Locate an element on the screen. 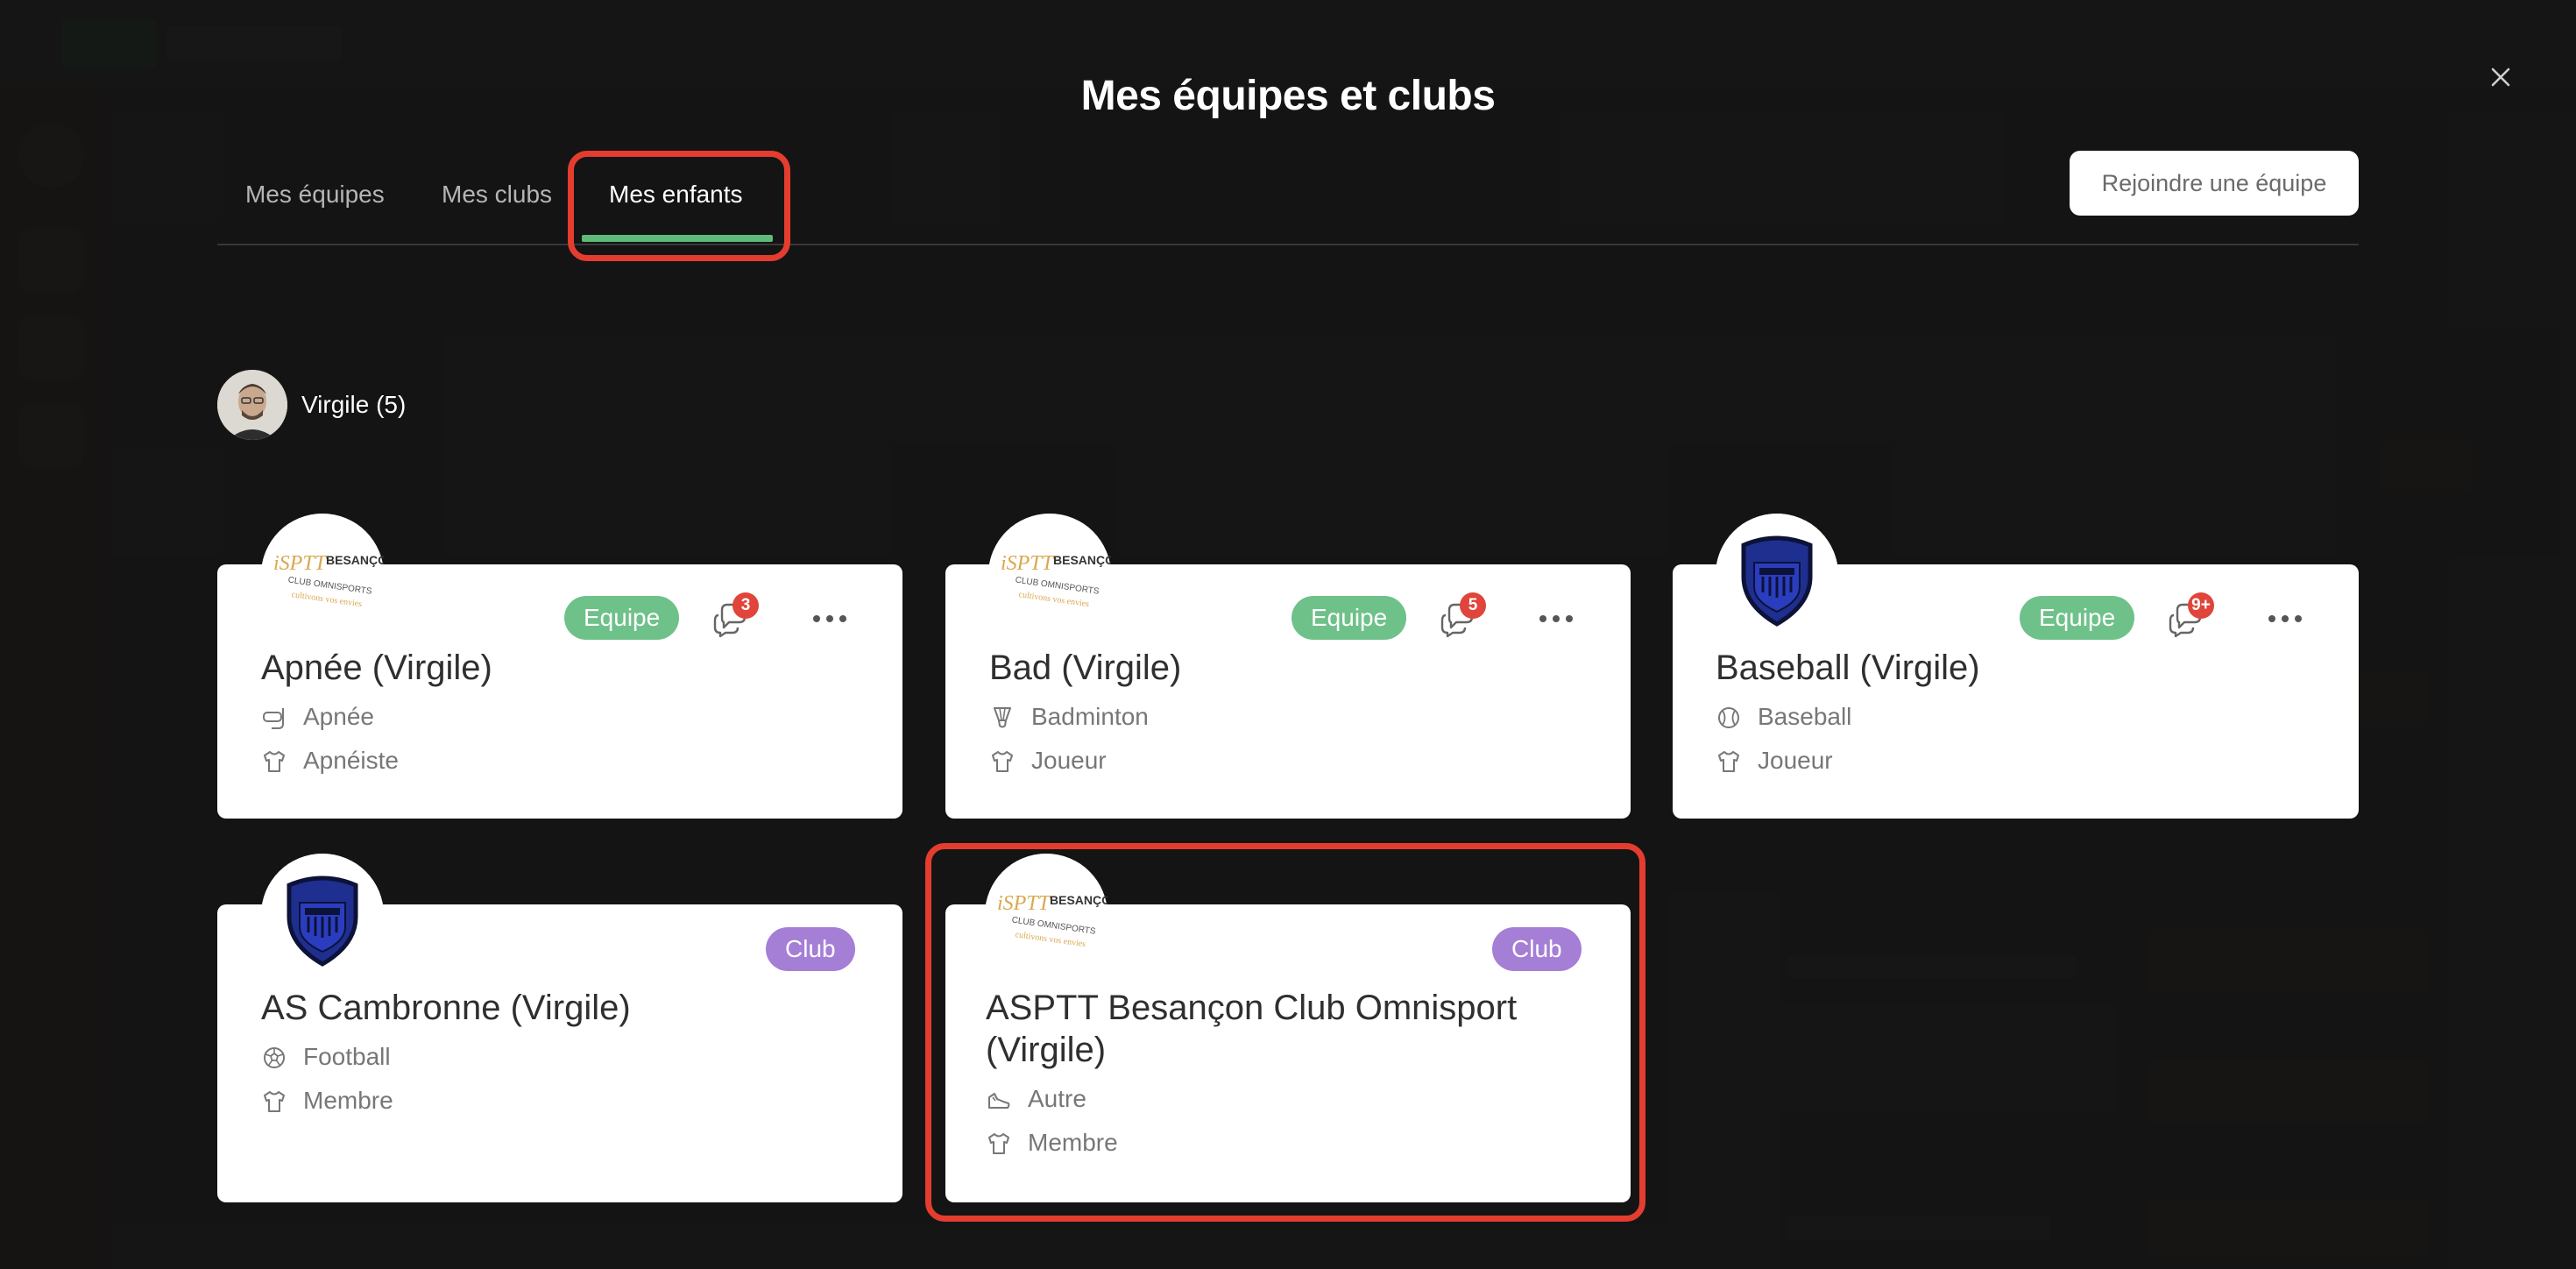 The width and height of the screenshot is (2576, 1269). tabs-divider is located at coordinates (1288, 244).